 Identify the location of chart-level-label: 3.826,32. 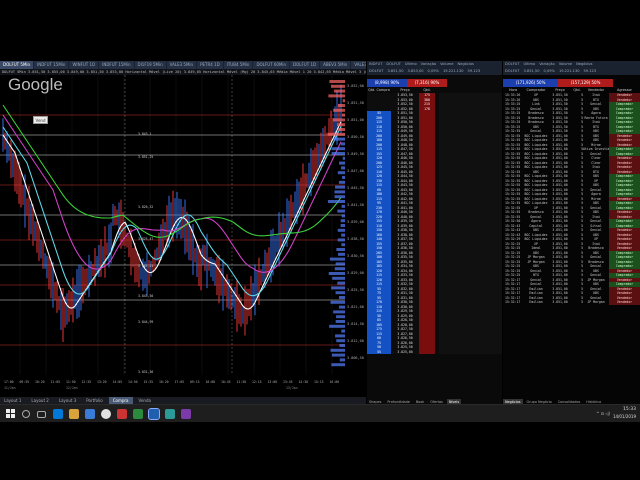
(145, 207).